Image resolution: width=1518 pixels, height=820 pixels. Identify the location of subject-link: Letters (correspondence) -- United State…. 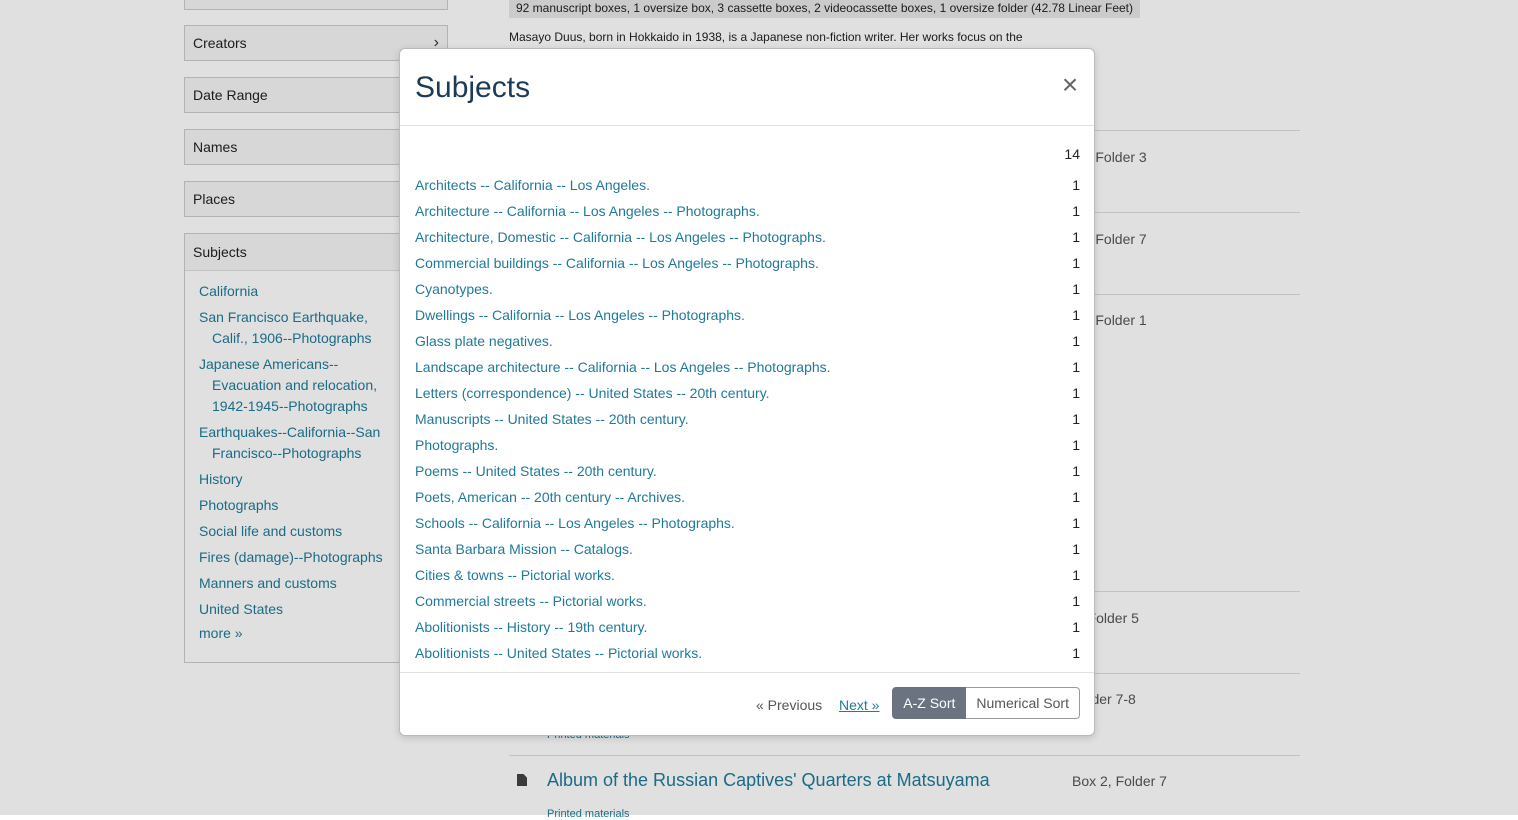
(592, 393).